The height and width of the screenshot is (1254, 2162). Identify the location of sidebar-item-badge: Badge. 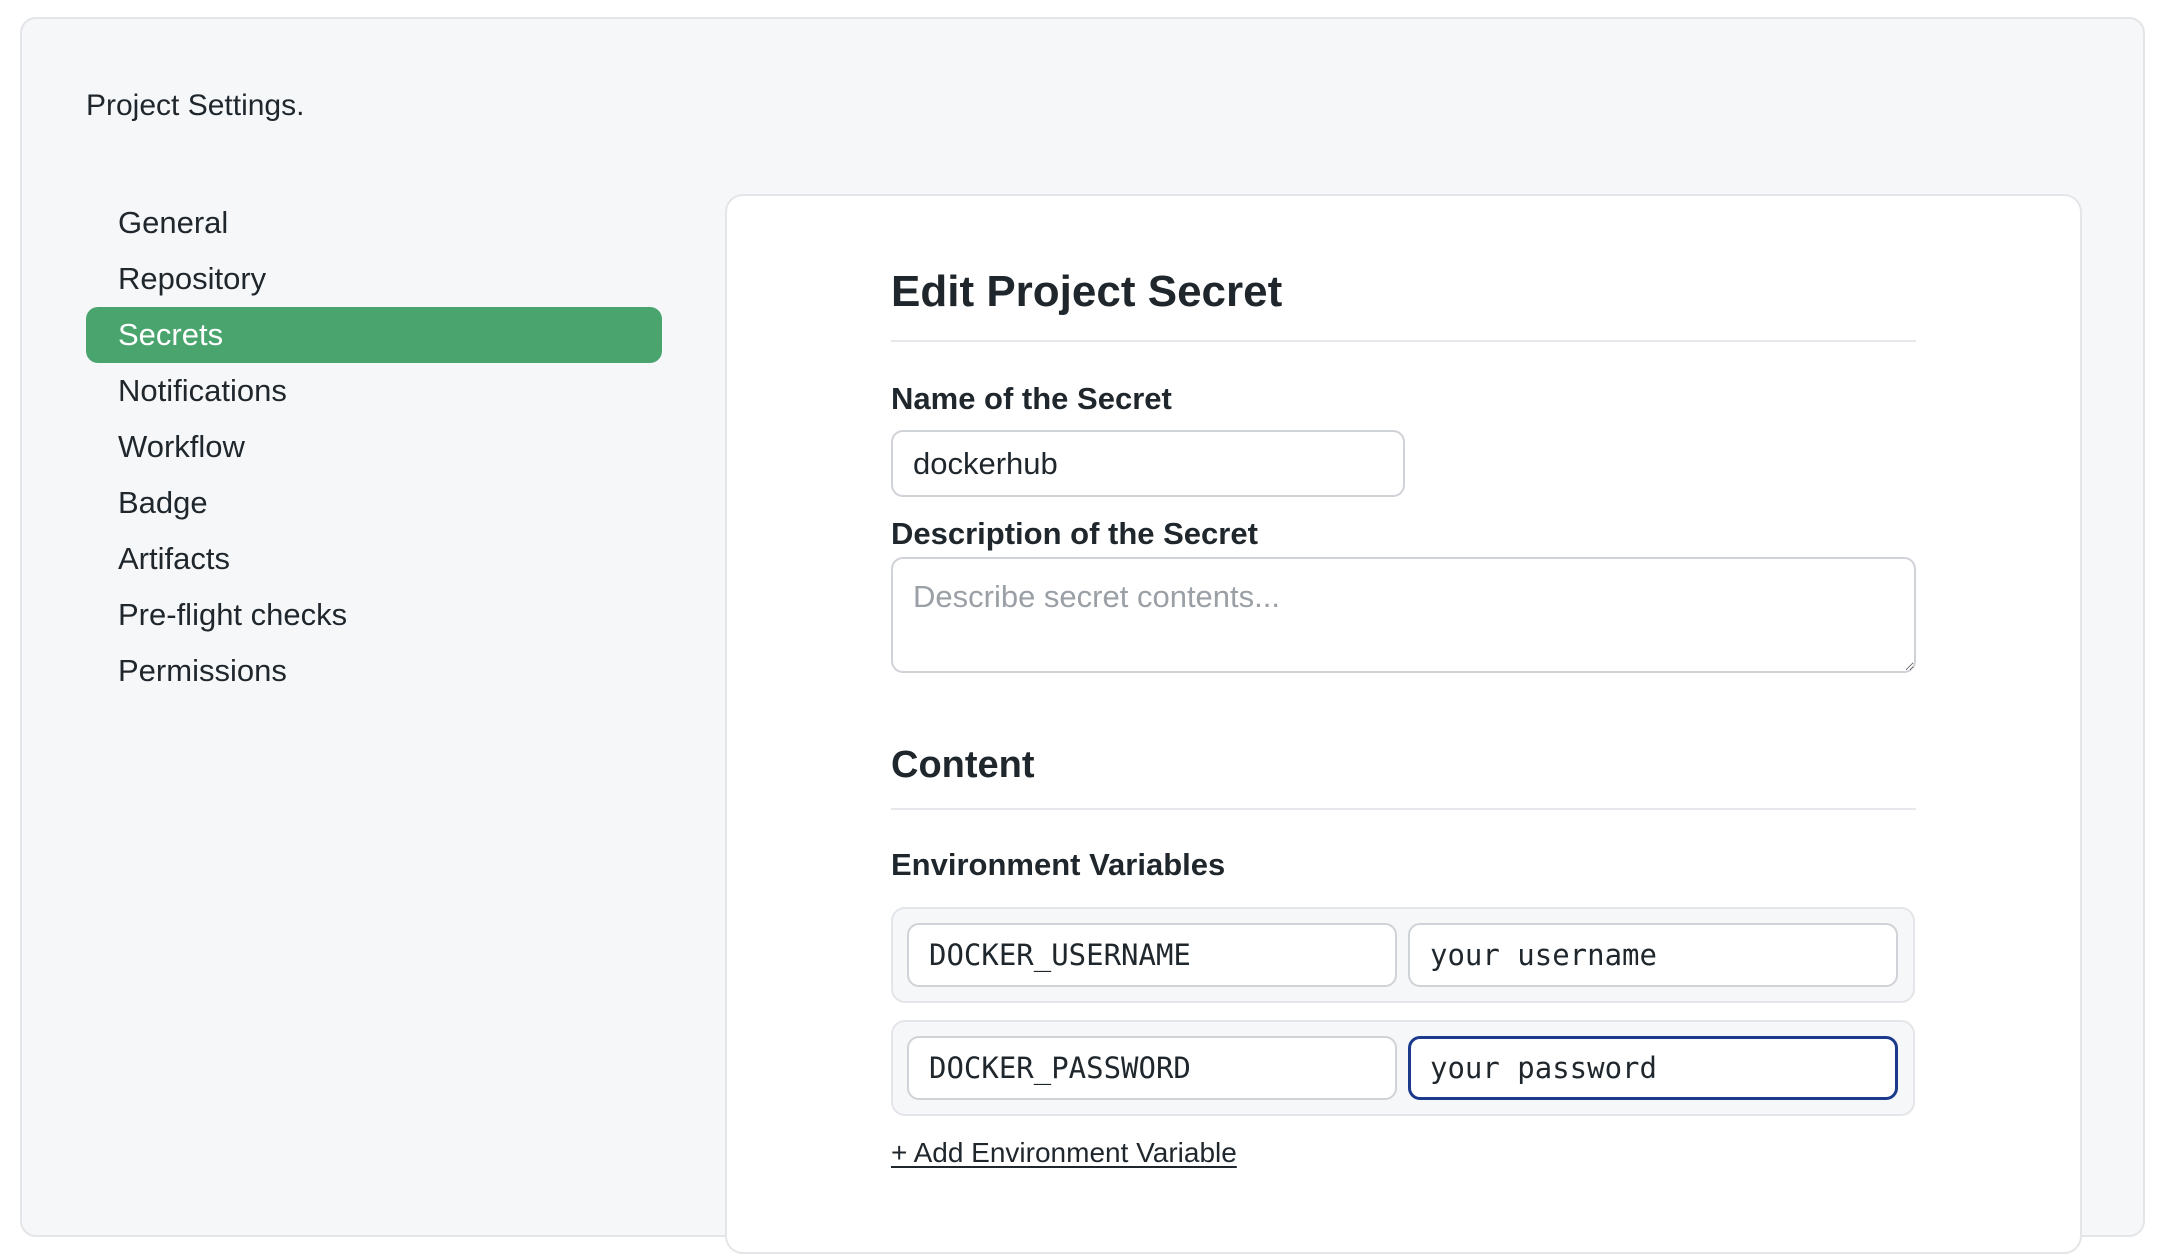
(374, 503).